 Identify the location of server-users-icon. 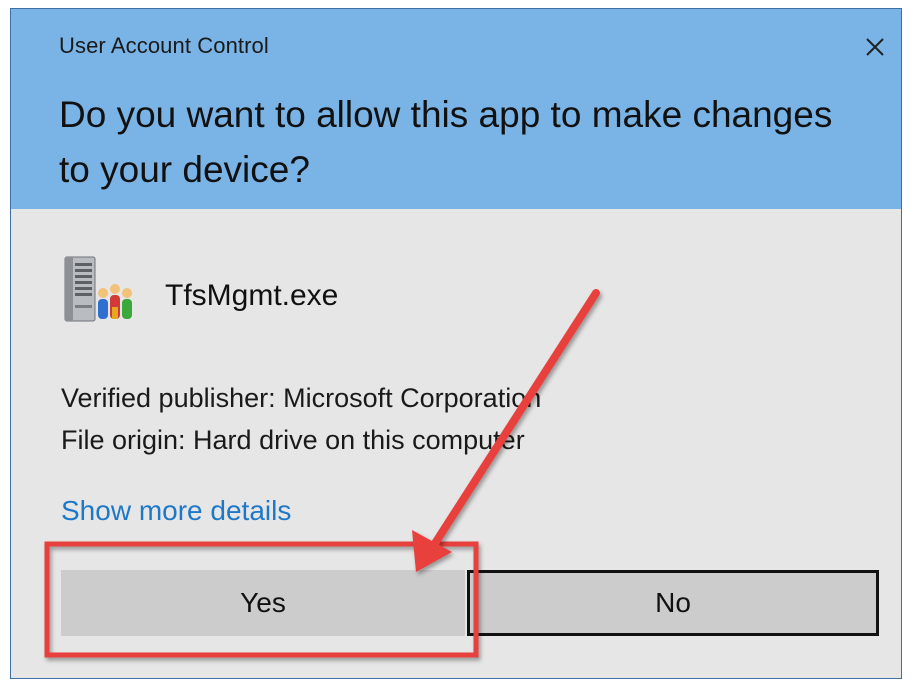
(98, 289).